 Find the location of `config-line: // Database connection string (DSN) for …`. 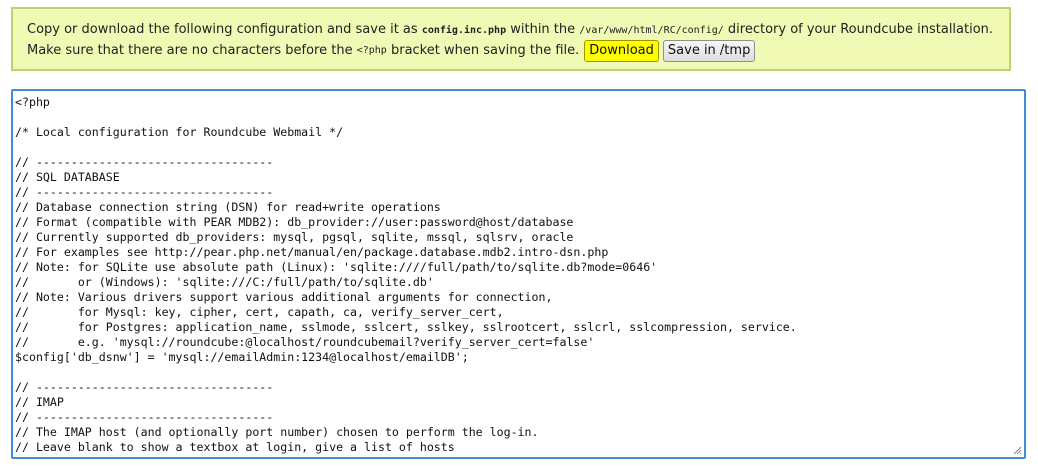

config-line: // Database connection string (DSN) for … is located at coordinates (228, 207).